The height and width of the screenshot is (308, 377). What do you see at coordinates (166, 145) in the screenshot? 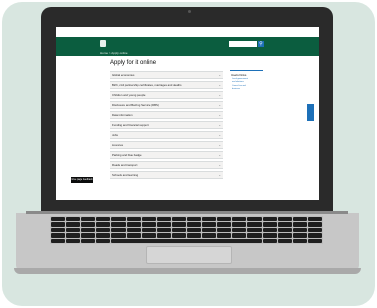
I see `list-item: Licences ⌄` at bounding box center [166, 145].